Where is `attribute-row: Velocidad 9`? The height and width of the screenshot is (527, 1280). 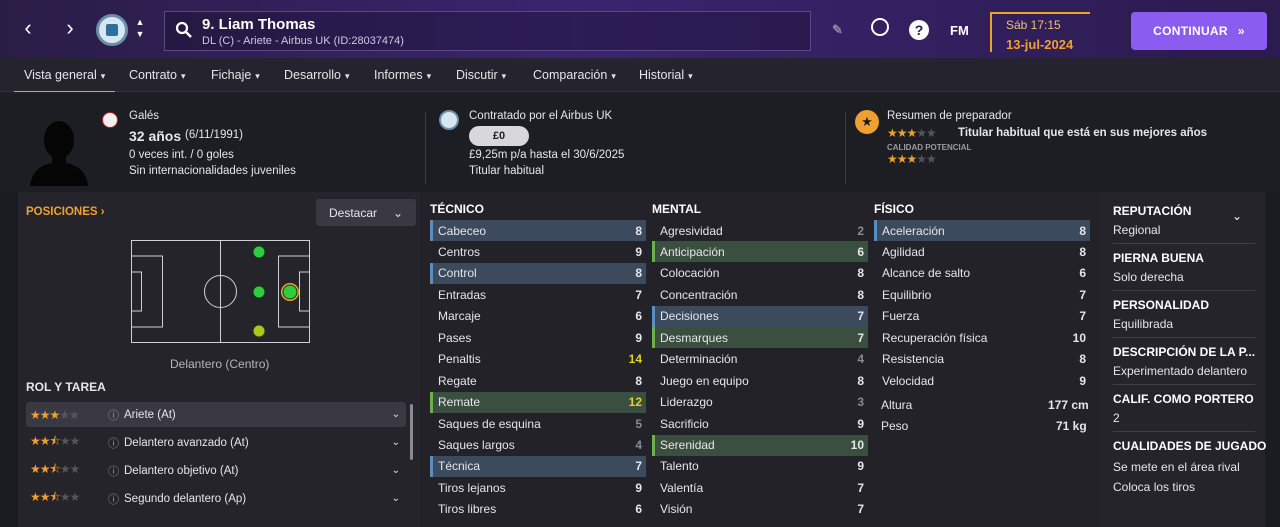 attribute-row: Velocidad 9 is located at coordinates (982, 380).